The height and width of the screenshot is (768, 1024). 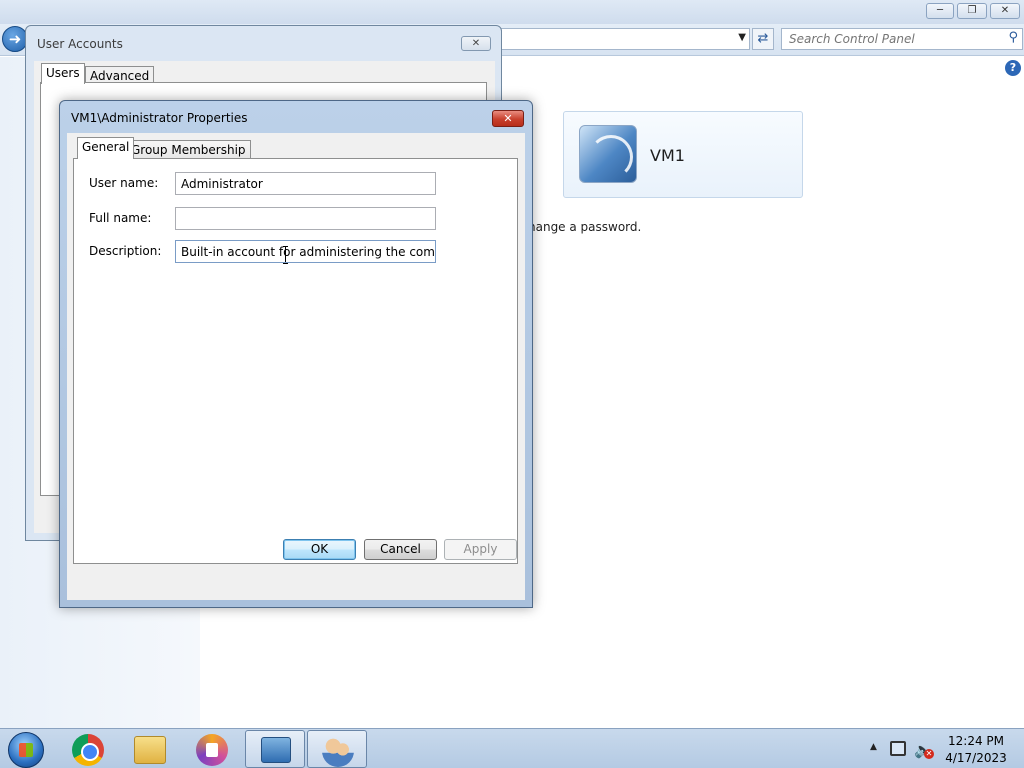 What do you see at coordinates (120, 218) in the screenshot?
I see `full-name-label: Full name:` at bounding box center [120, 218].